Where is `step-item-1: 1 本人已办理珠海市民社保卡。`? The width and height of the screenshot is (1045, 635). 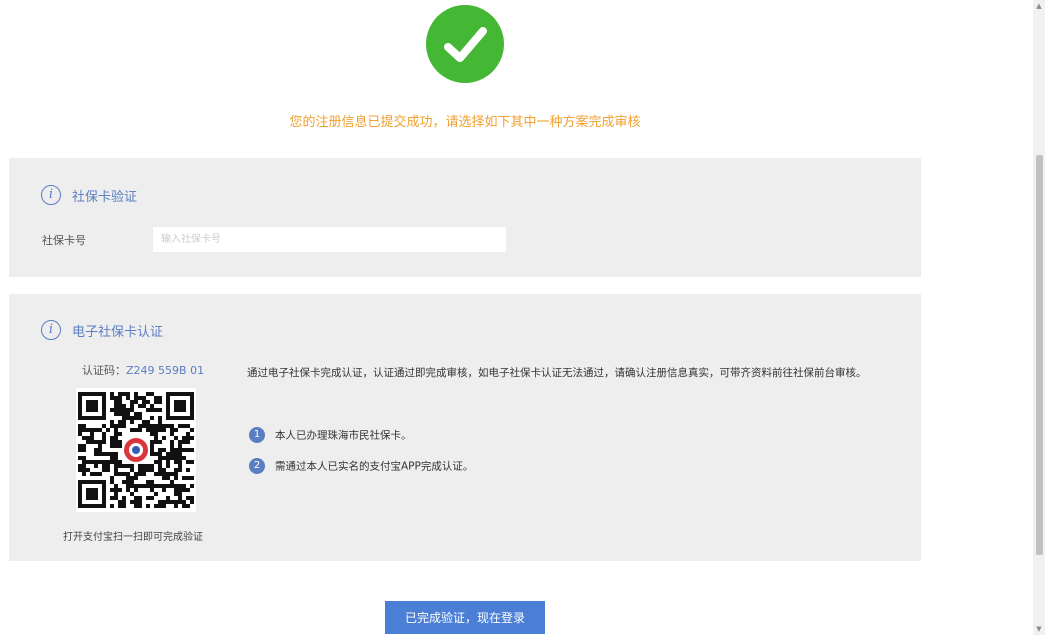
step-item-1: 1 本人已办理珠海市民社保卡。 is located at coordinates (330, 435).